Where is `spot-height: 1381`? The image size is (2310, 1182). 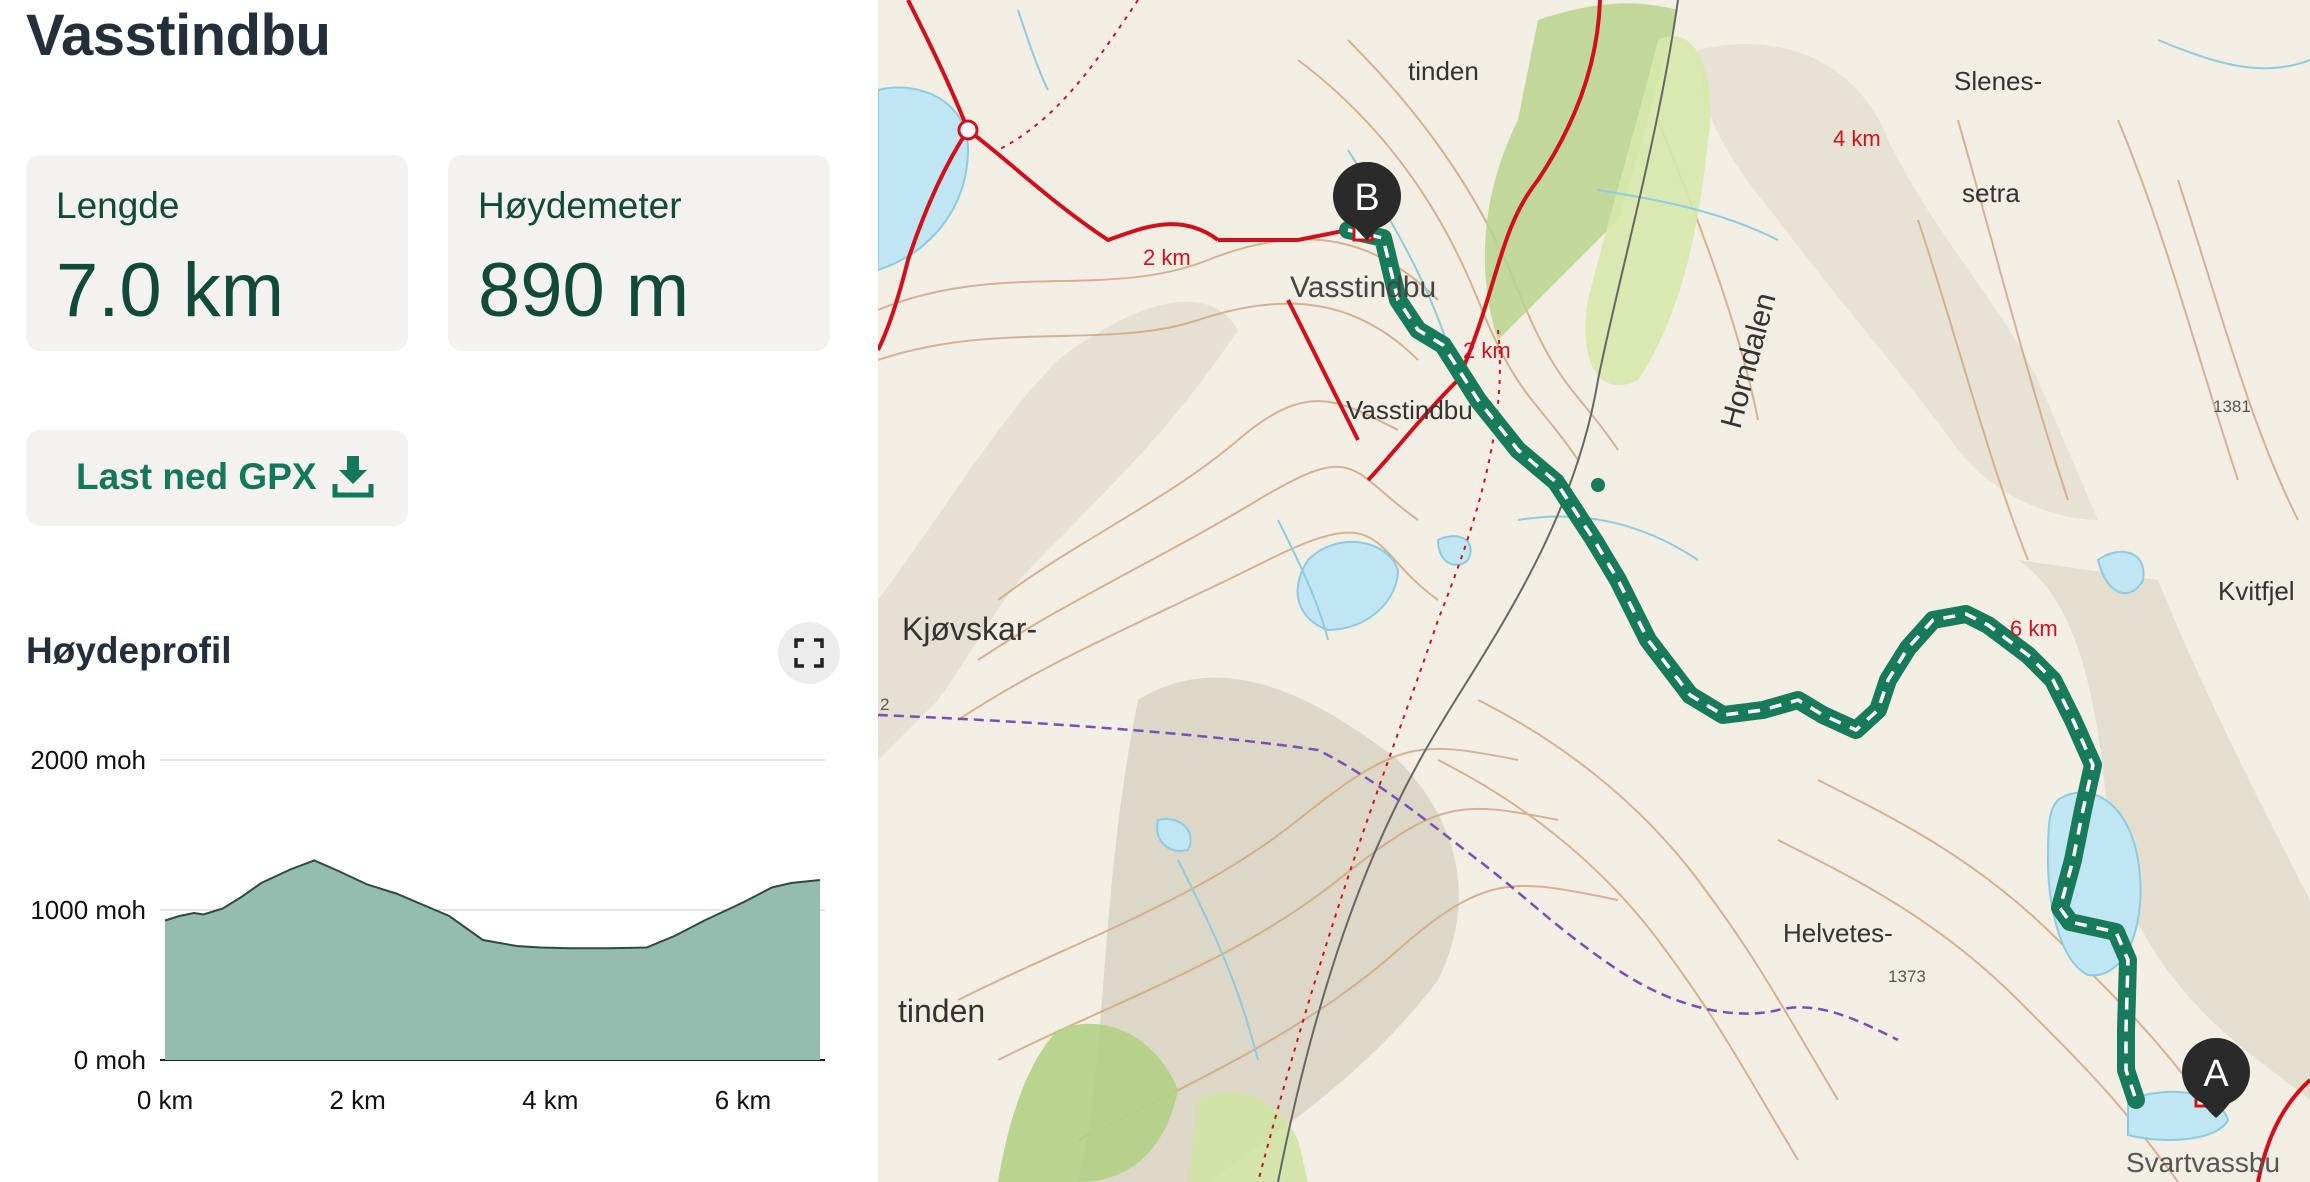 spot-height: 1381 is located at coordinates (2232, 406).